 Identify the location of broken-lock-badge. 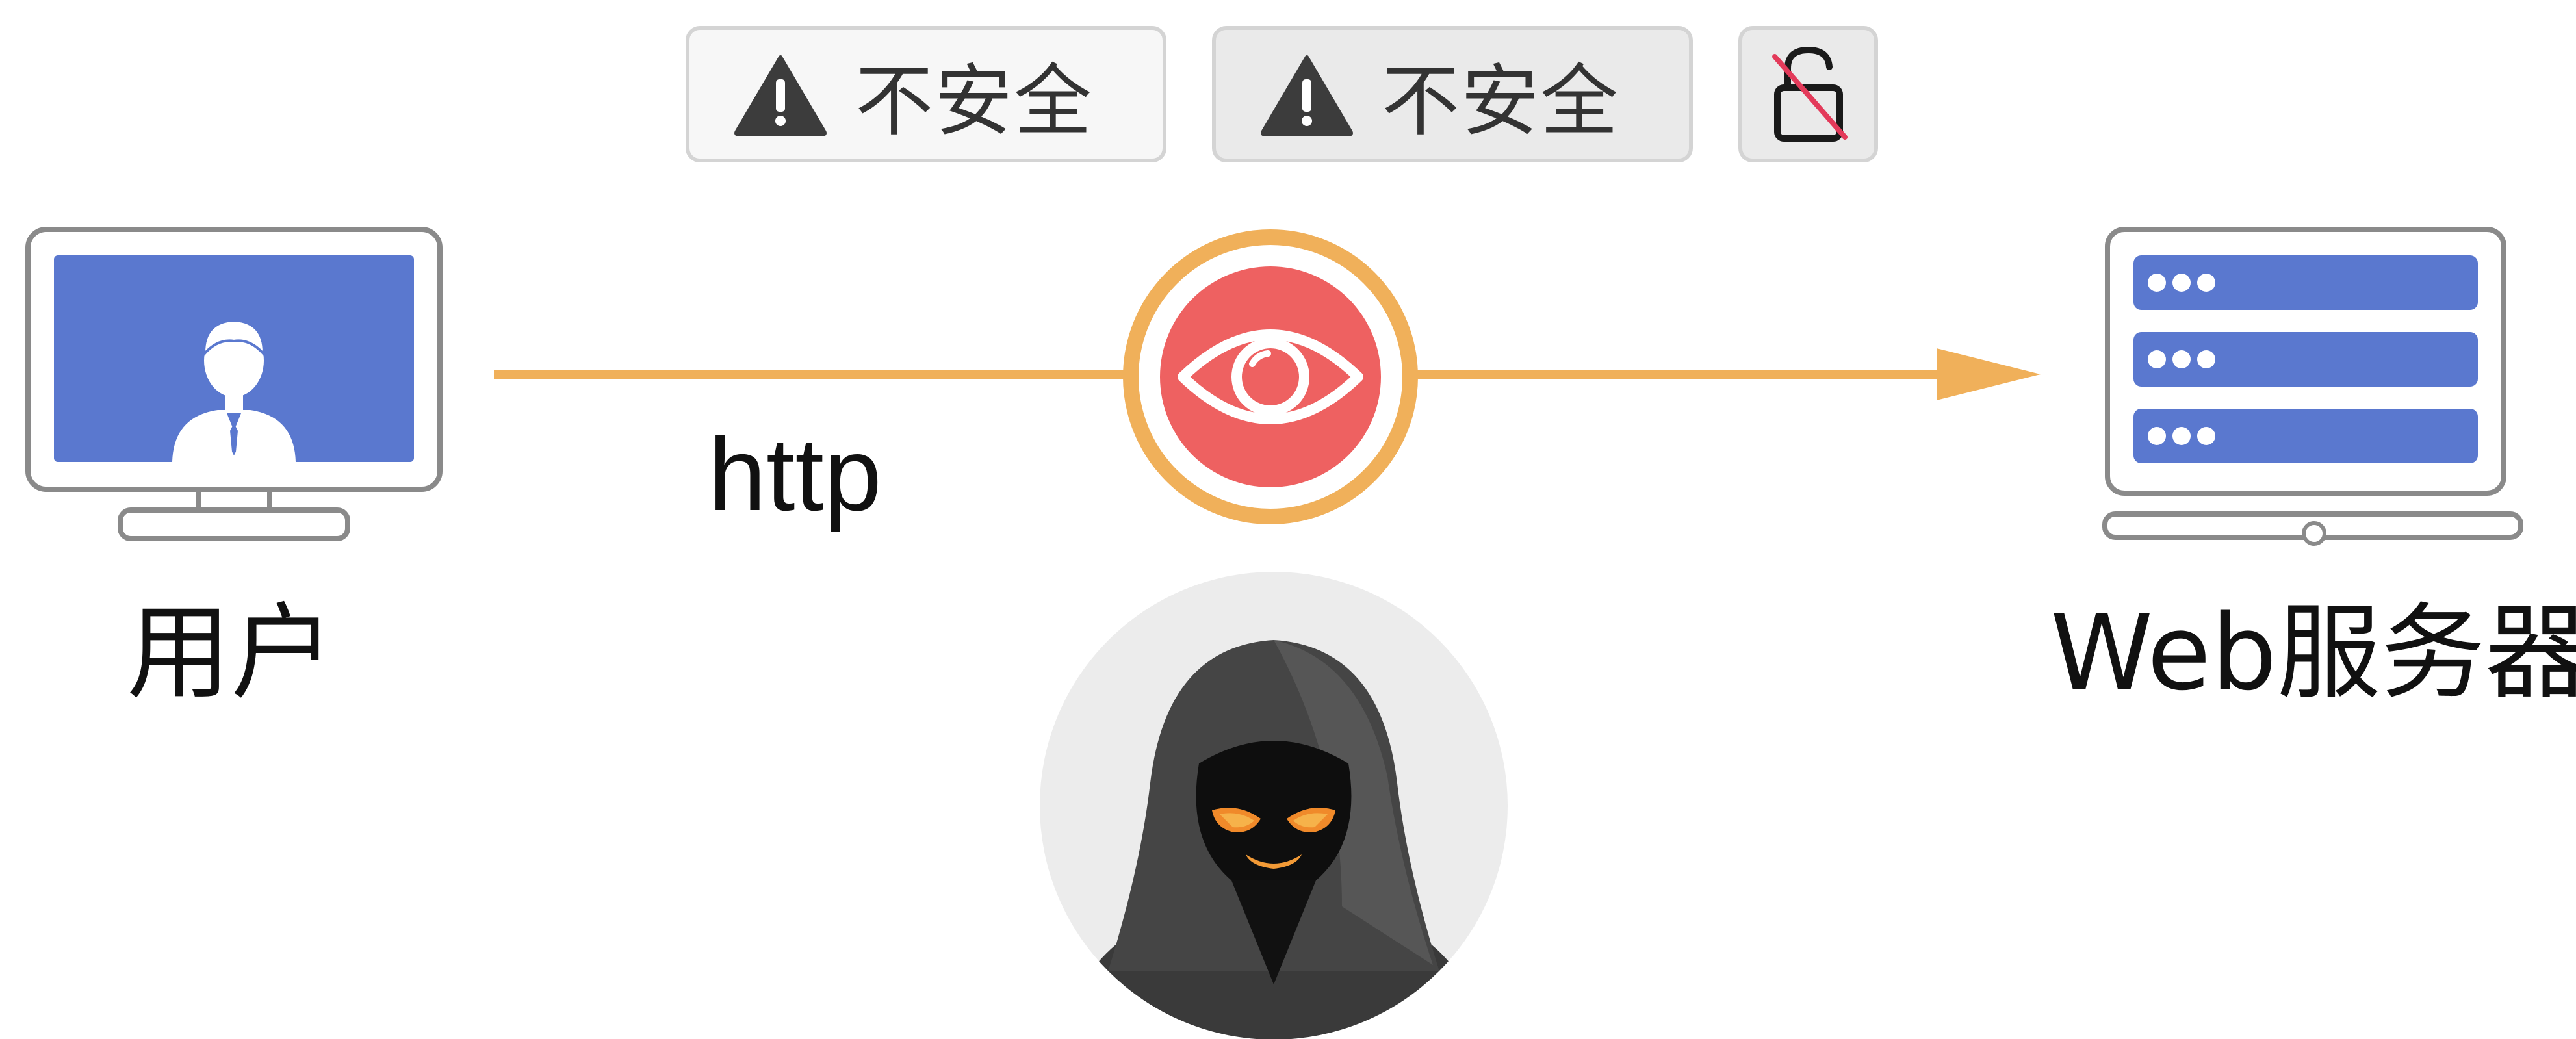
(1808, 94).